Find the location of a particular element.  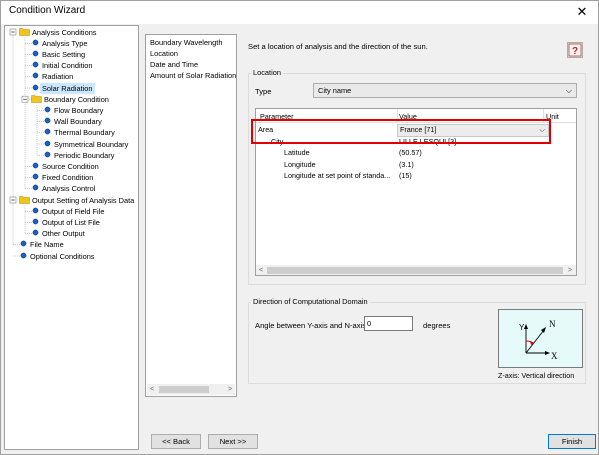

value-cell: (3.1) is located at coordinates (406, 164).